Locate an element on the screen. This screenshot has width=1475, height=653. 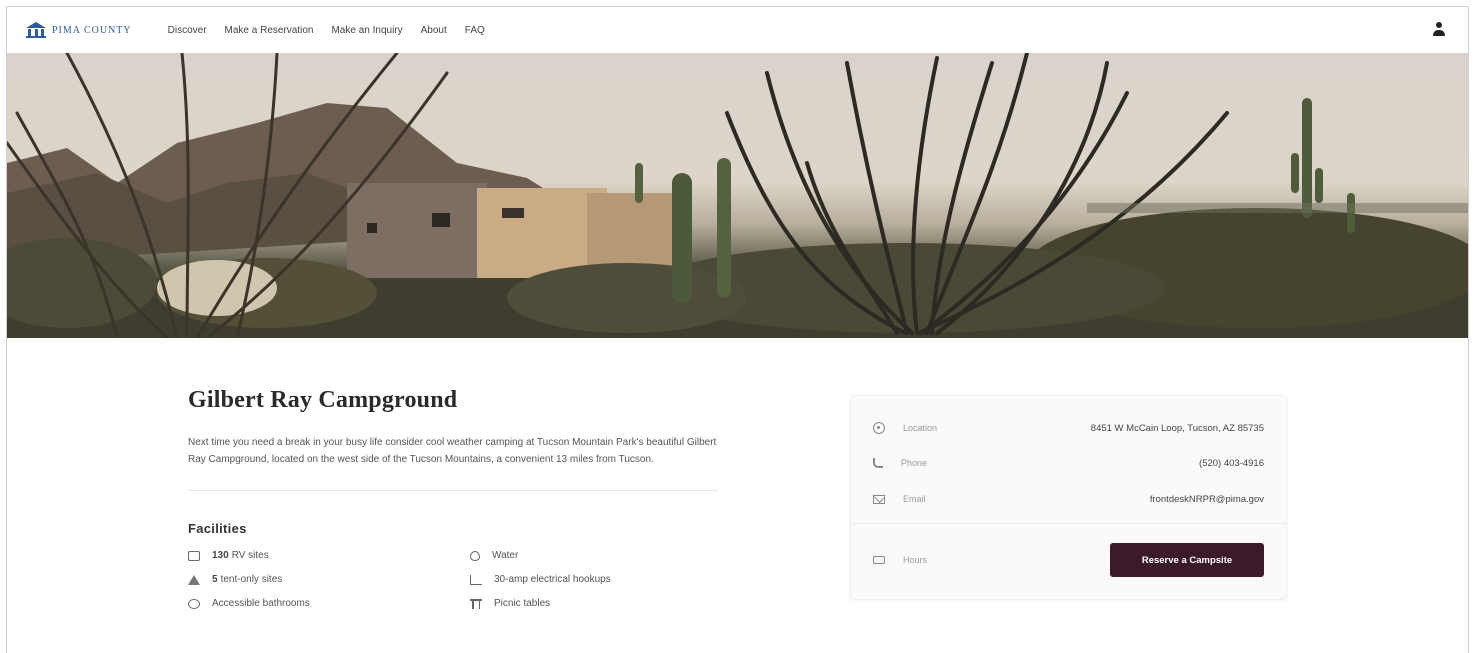
card-divider is located at coordinates (1068, 523).